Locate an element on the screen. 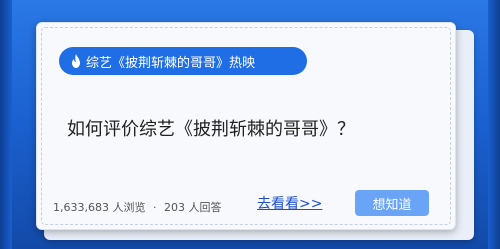  topic-tag: 综艺《披荆斩棘的哥哥》热映 is located at coordinates (183, 61).